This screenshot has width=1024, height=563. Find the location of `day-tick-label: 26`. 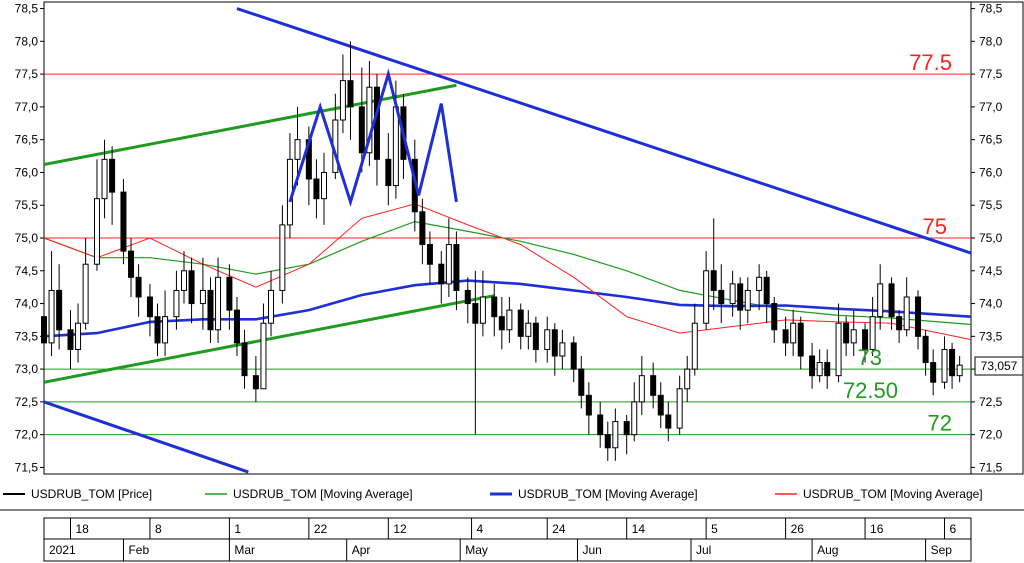

day-tick-label: 26 is located at coordinates (798, 529).